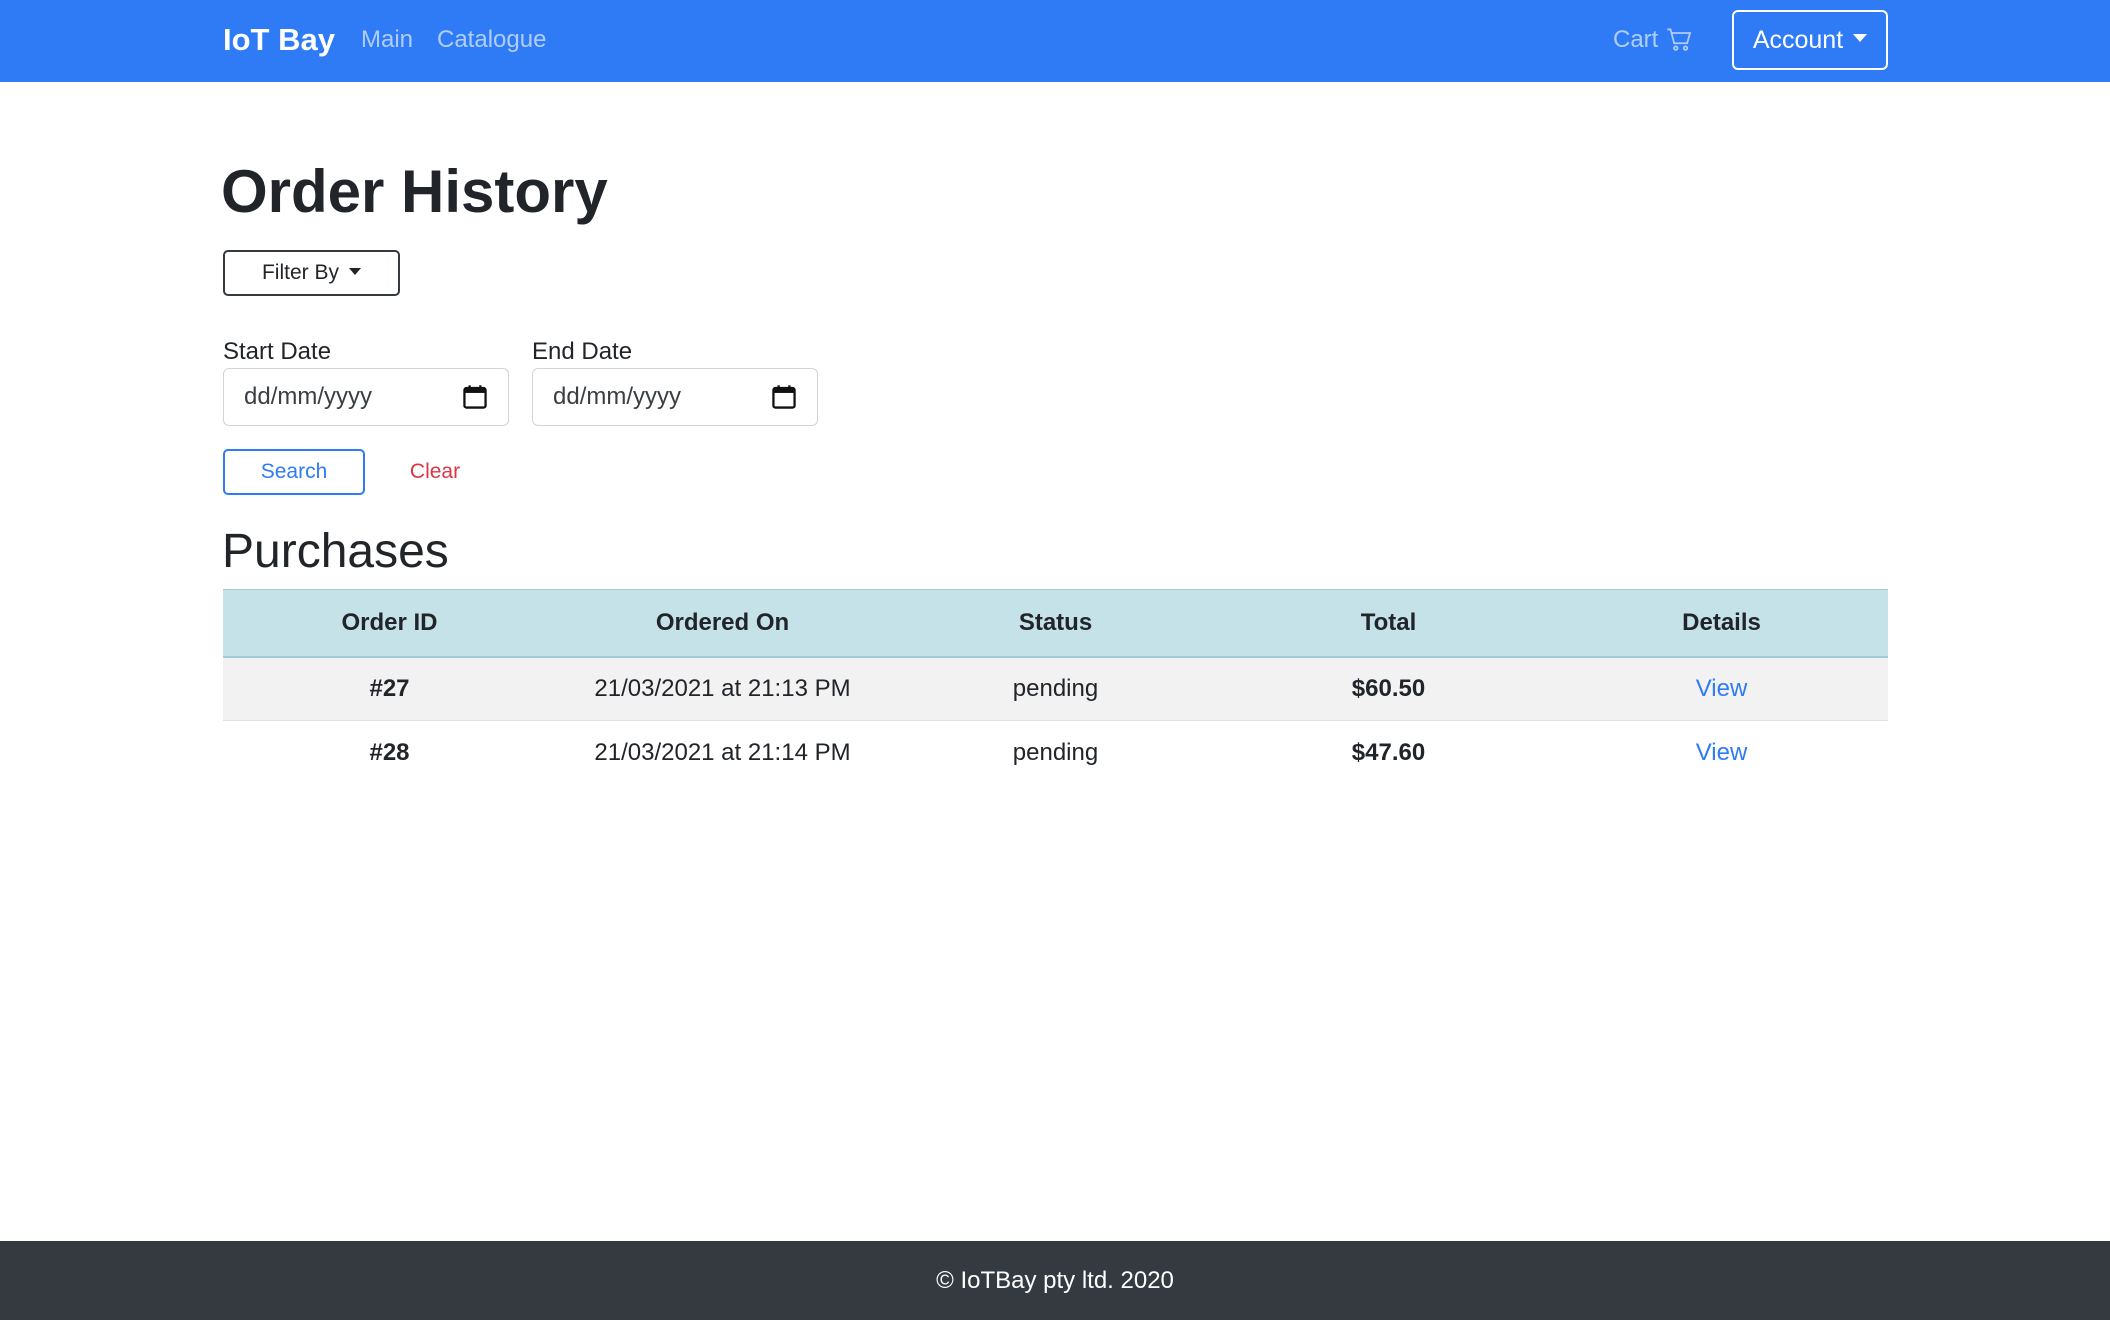 The image size is (2110, 1320). What do you see at coordinates (1388, 752) in the screenshot?
I see `total-cell: $47.60` at bounding box center [1388, 752].